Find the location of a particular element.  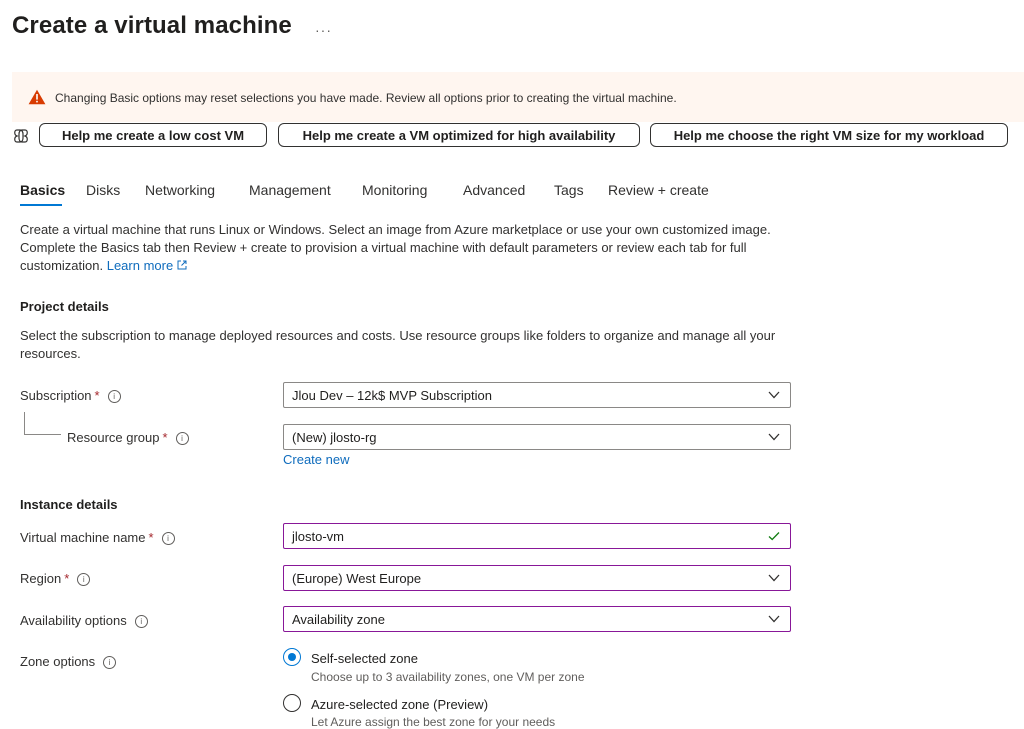

tab-advanced: Advanced is located at coordinates (494, 190).